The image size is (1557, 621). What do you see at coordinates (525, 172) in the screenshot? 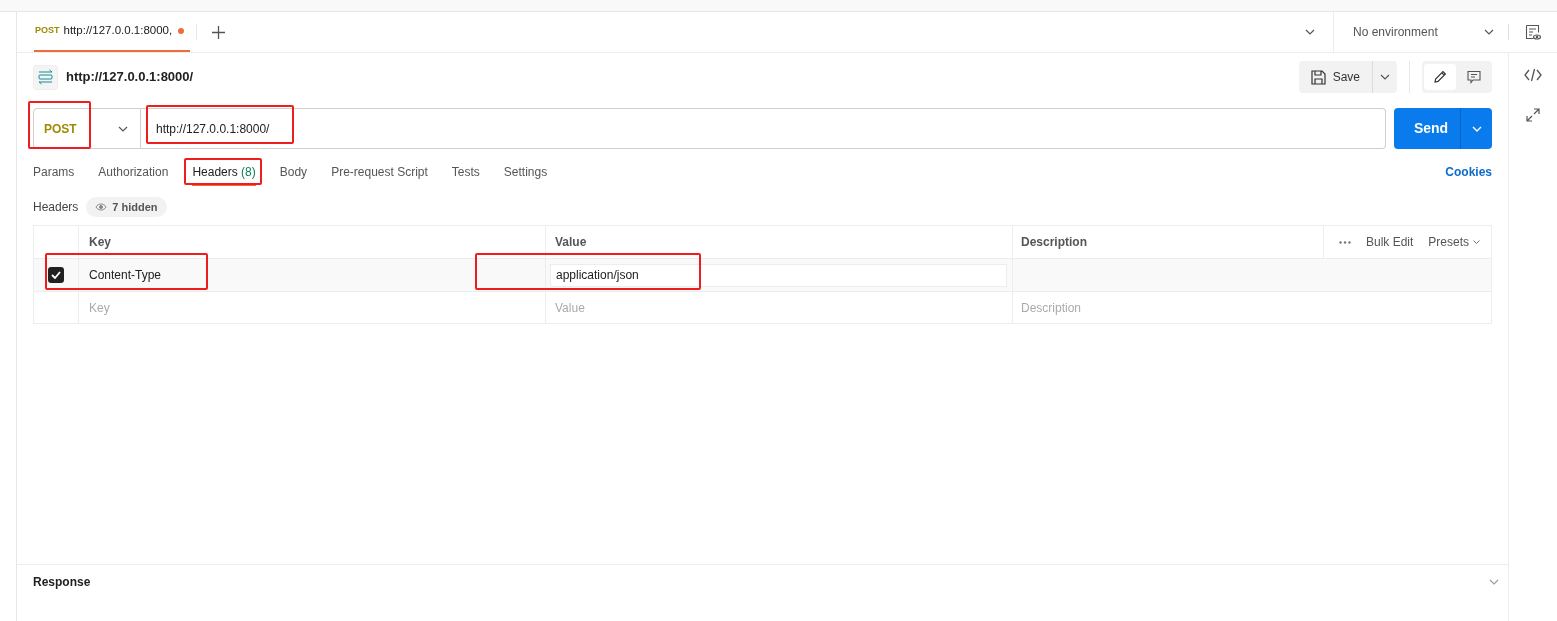
I see `request-section-tab: Settings` at bounding box center [525, 172].